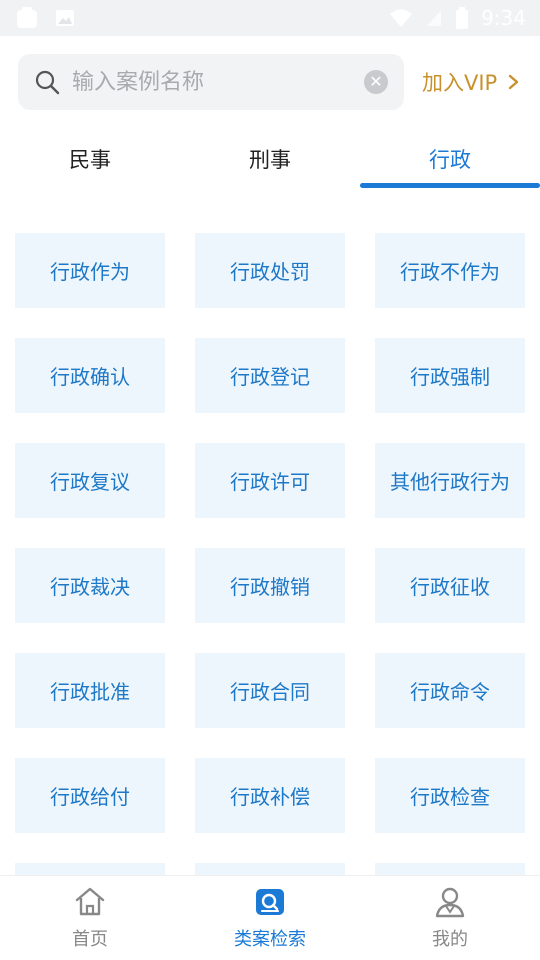 The image size is (540, 960). Describe the element at coordinates (218, 82) in the screenshot. I see `search-input` at that location.